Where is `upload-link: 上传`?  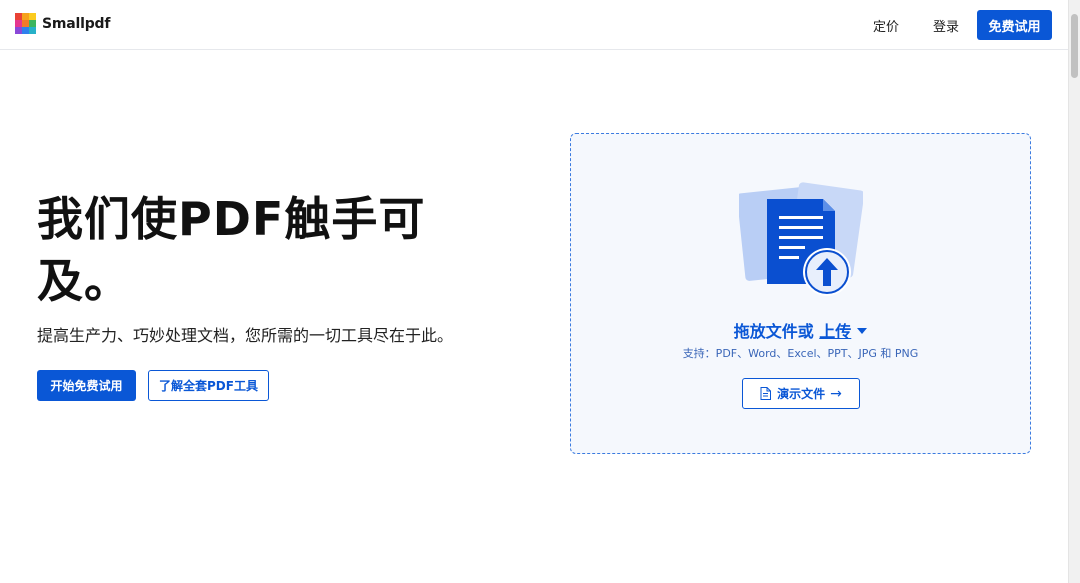 upload-link: 上传 is located at coordinates (835, 331).